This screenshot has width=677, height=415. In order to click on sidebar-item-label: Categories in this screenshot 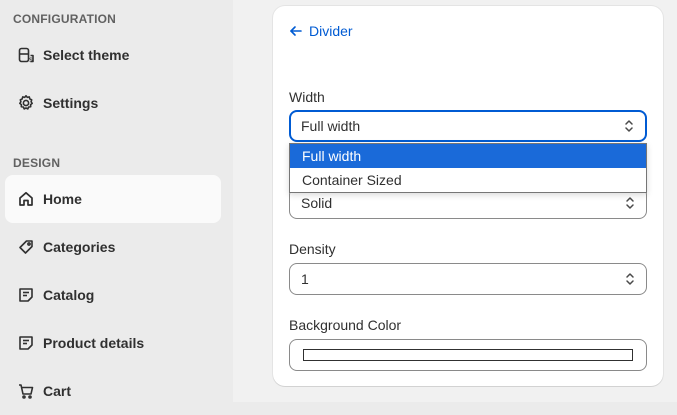, I will do `click(79, 247)`.